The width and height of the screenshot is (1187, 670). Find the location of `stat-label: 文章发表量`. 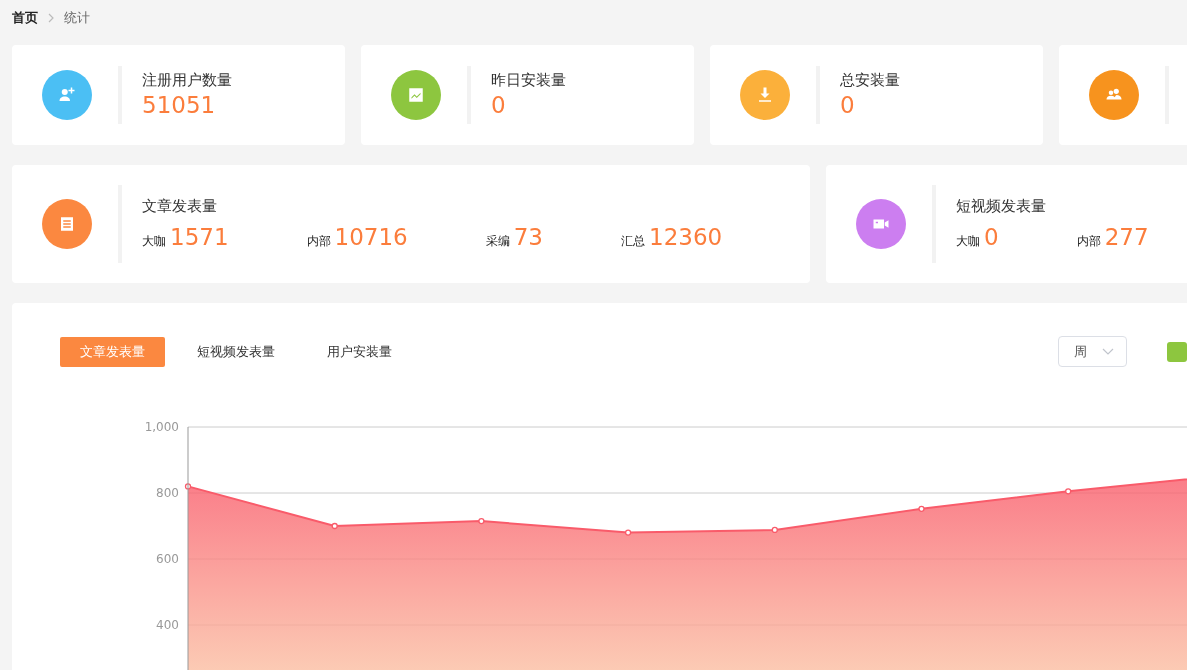

stat-label: 文章发表量 is located at coordinates (180, 206).